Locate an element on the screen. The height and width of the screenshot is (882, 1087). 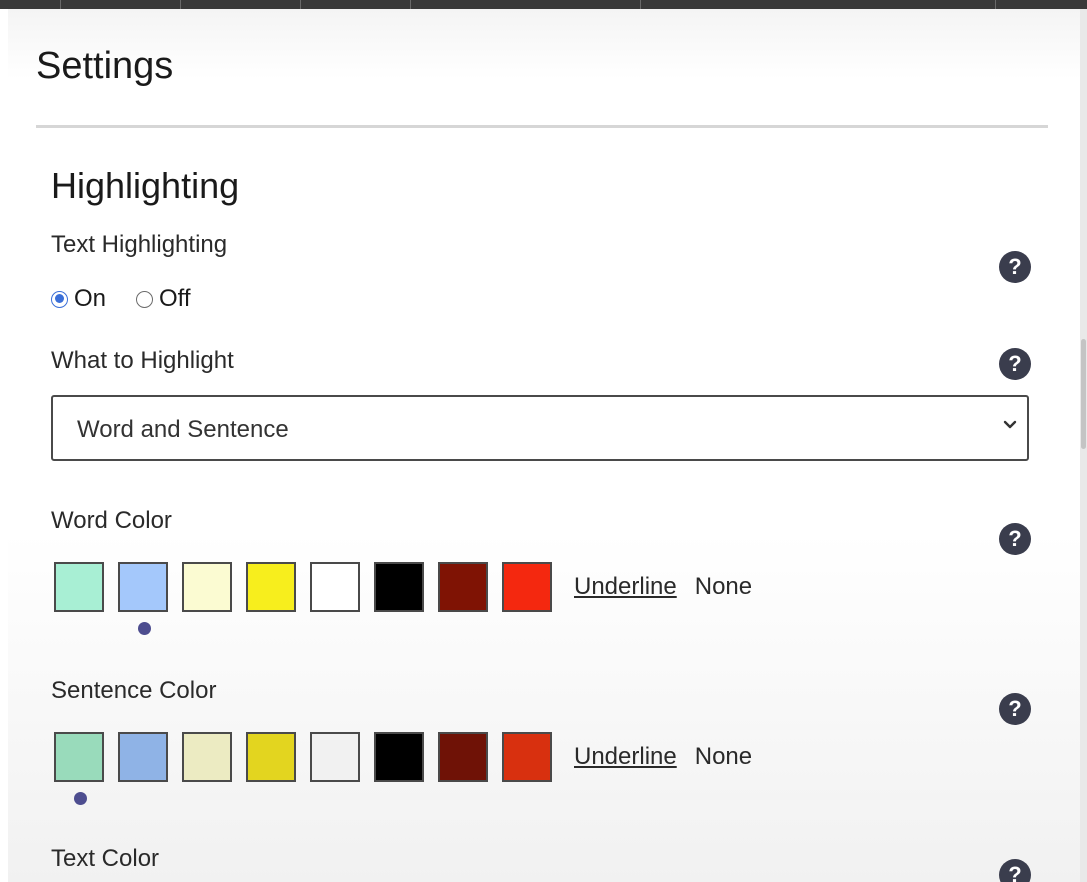
help-icon-sentence-color: ? is located at coordinates (1015, 709).